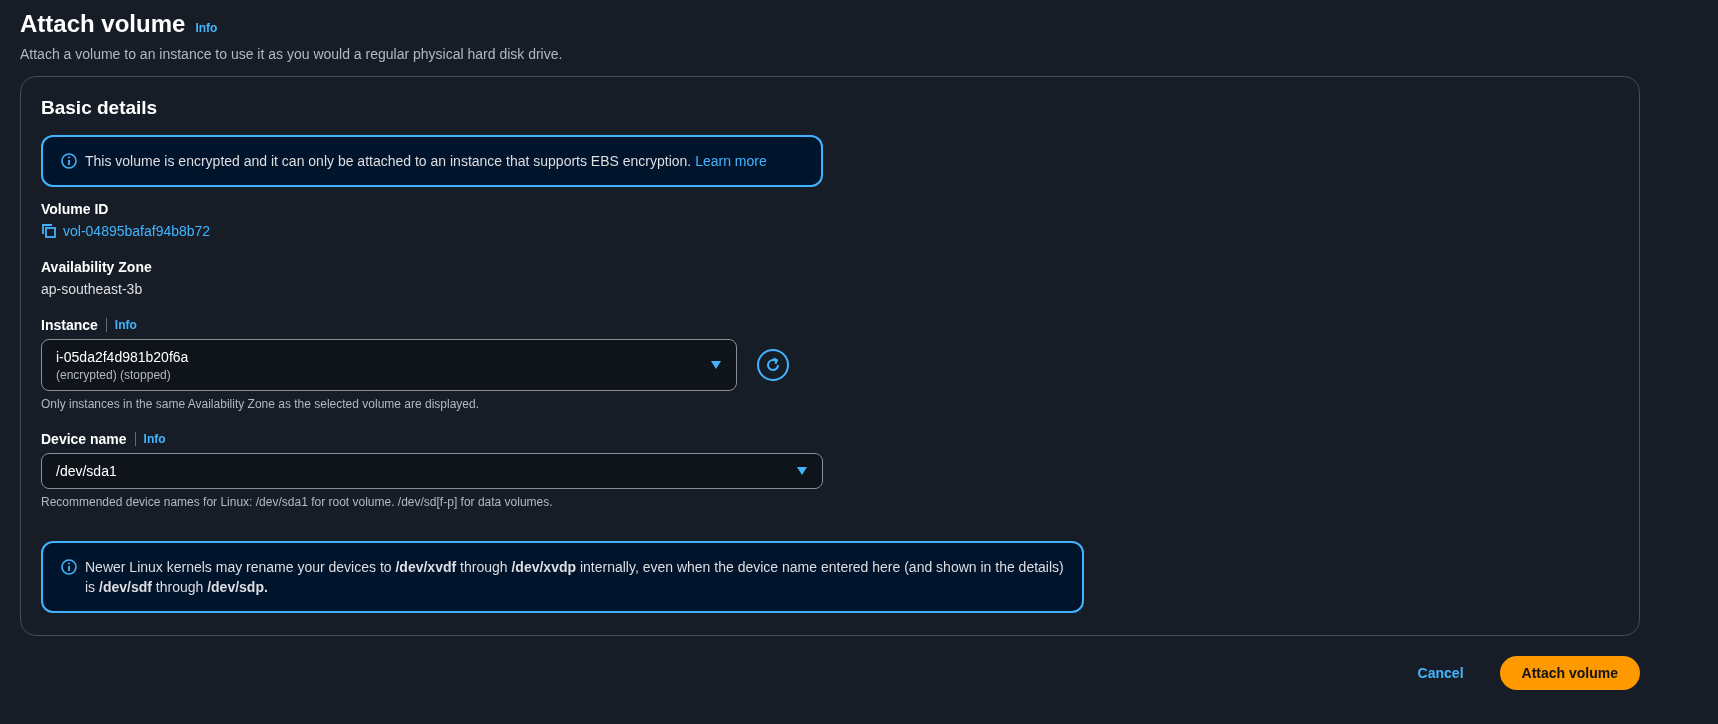  What do you see at coordinates (261, 404) in the screenshot?
I see `field-hint: Only instances in the same Availability Zone as the selected volume are displayed.` at bounding box center [261, 404].